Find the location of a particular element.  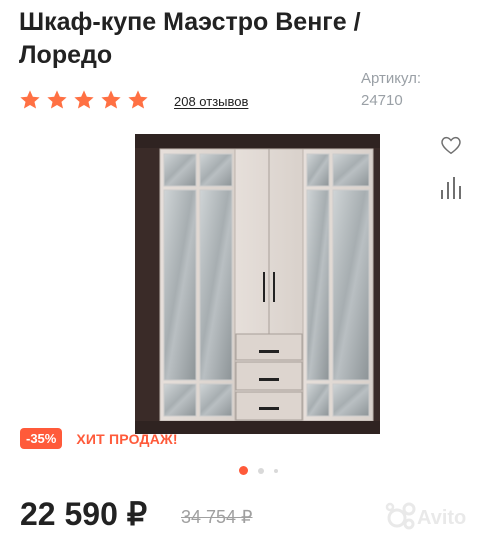

rating-stars is located at coordinates (84, 100).